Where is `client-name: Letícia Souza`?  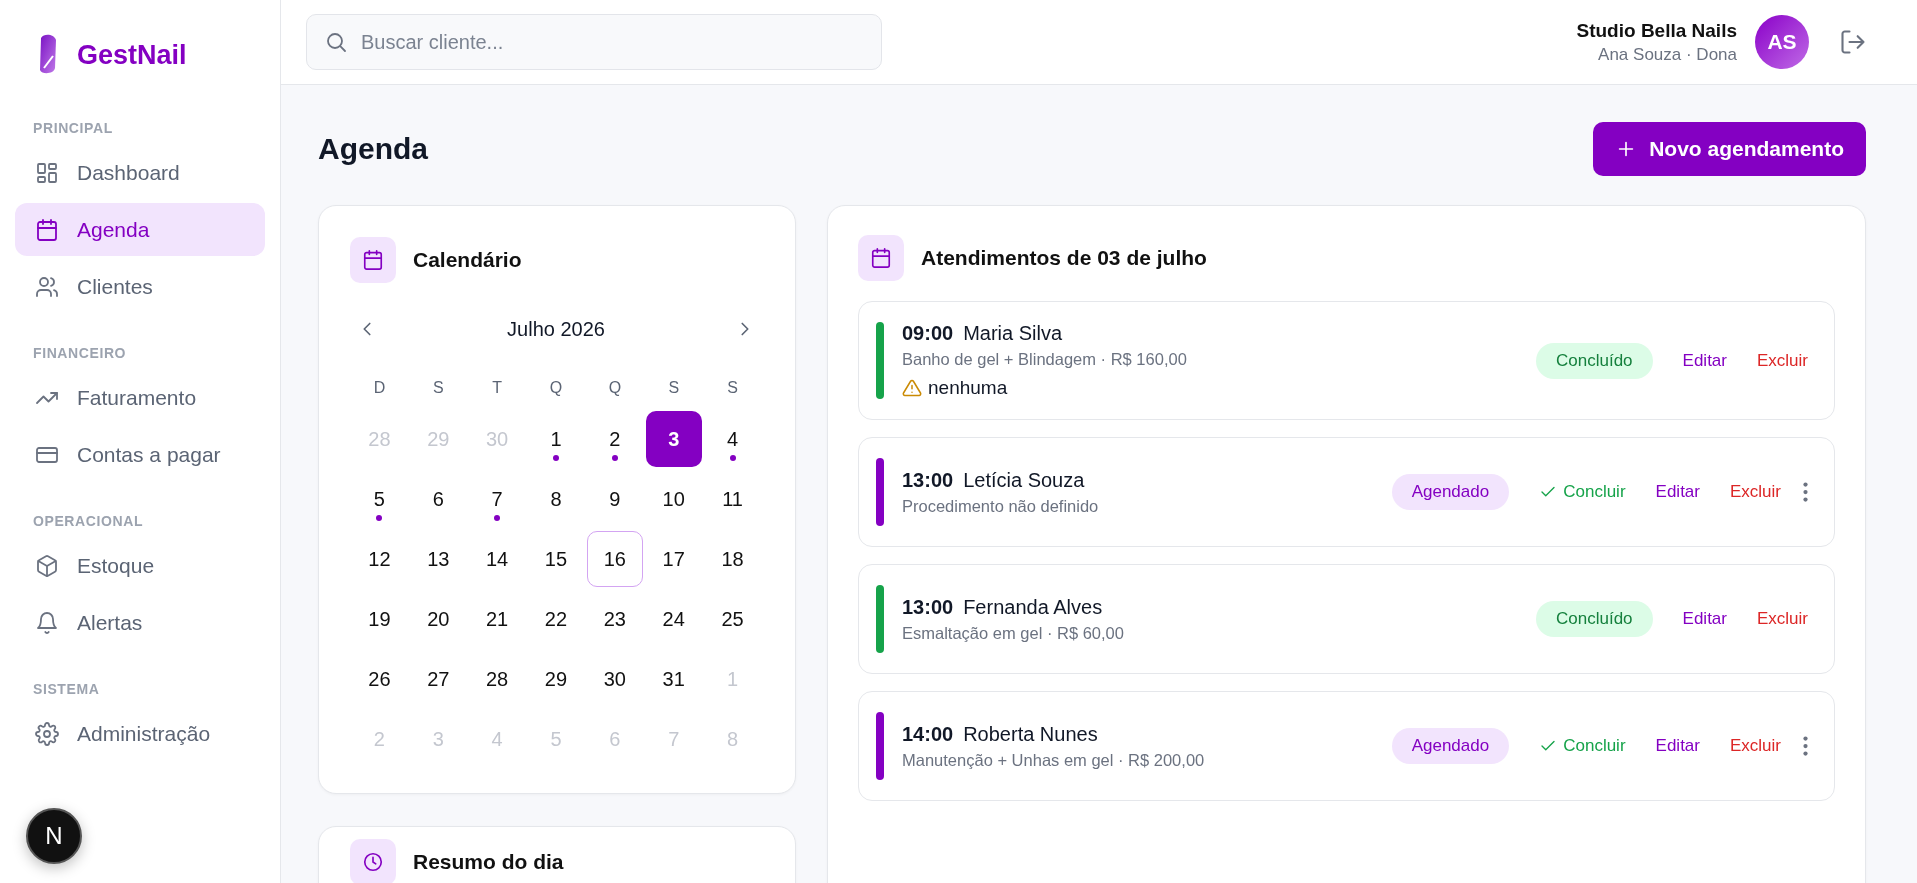 client-name: Letícia Souza is located at coordinates (1024, 480).